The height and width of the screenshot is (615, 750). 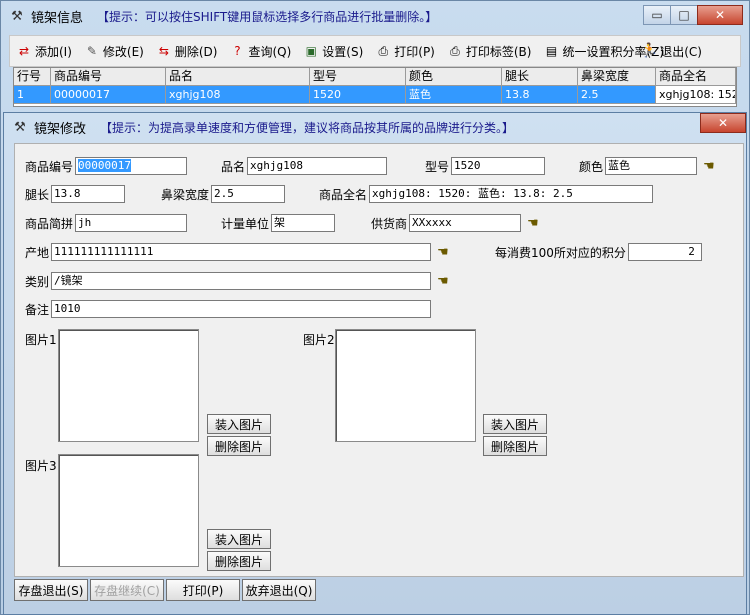 I want to click on load-picture-1-button: 装入图片, so click(x=239, y=424).